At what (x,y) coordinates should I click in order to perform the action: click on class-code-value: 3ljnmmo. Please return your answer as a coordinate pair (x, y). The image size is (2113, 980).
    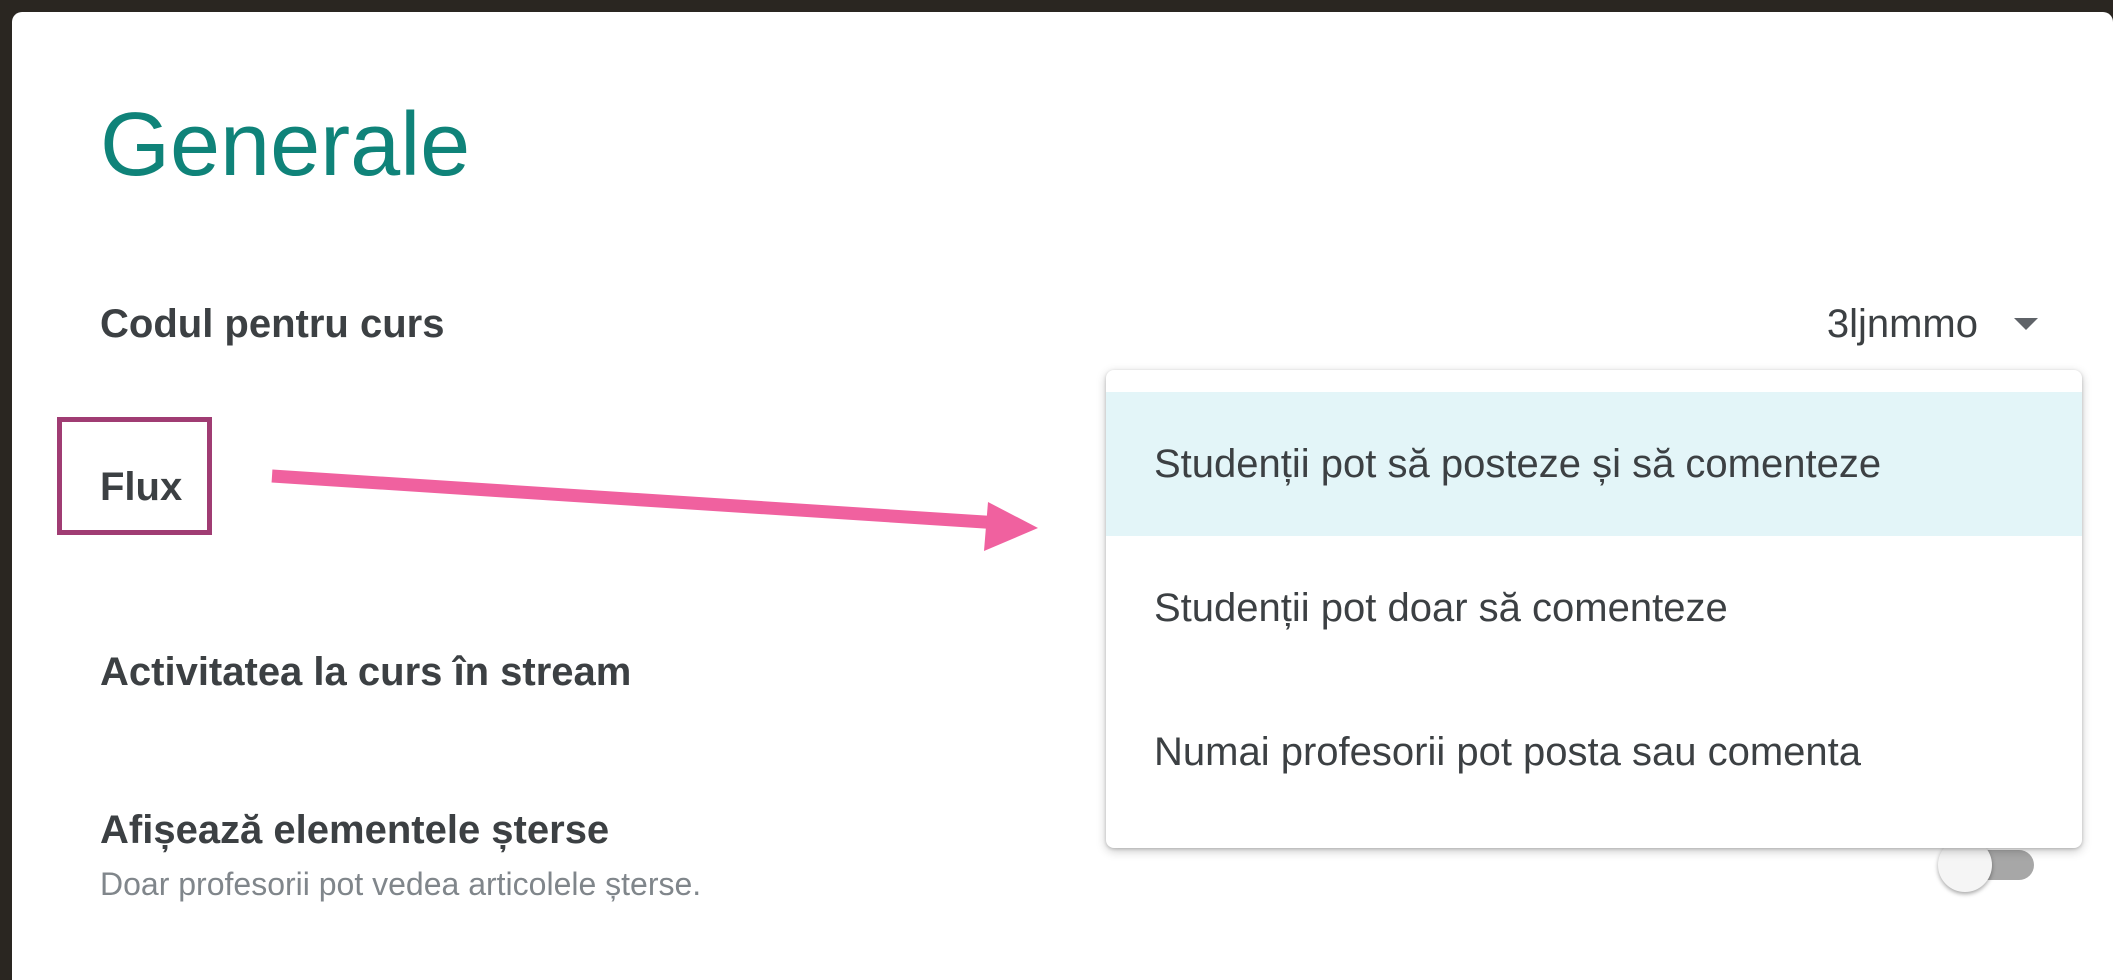
    Looking at the image, I should click on (1902, 324).